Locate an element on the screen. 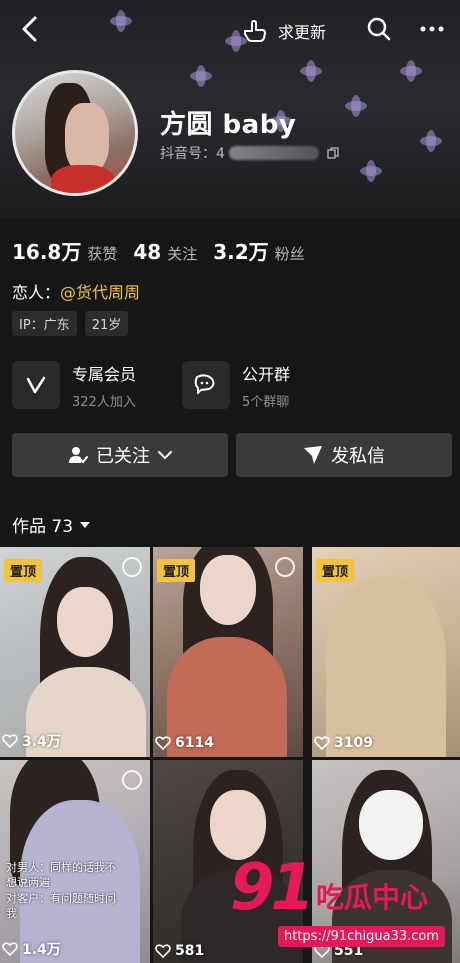 This screenshot has width=460, height=963. video-likes-count: 581 is located at coordinates (190, 951).